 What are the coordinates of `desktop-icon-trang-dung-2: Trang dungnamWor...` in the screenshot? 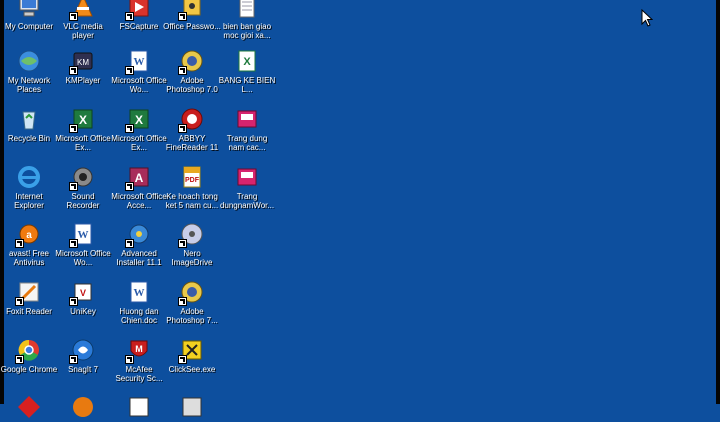 It's located at (247, 187).